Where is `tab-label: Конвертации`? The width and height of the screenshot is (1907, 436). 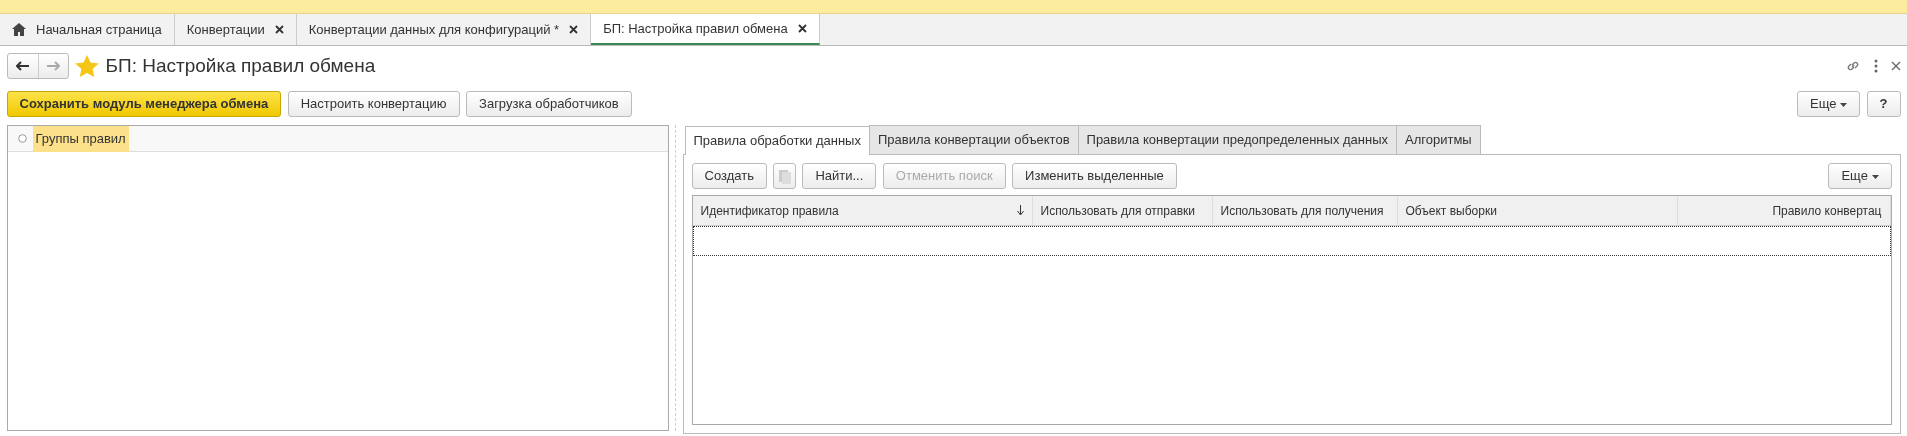 tab-label: Конвертации is located at coordinates (225, 29).